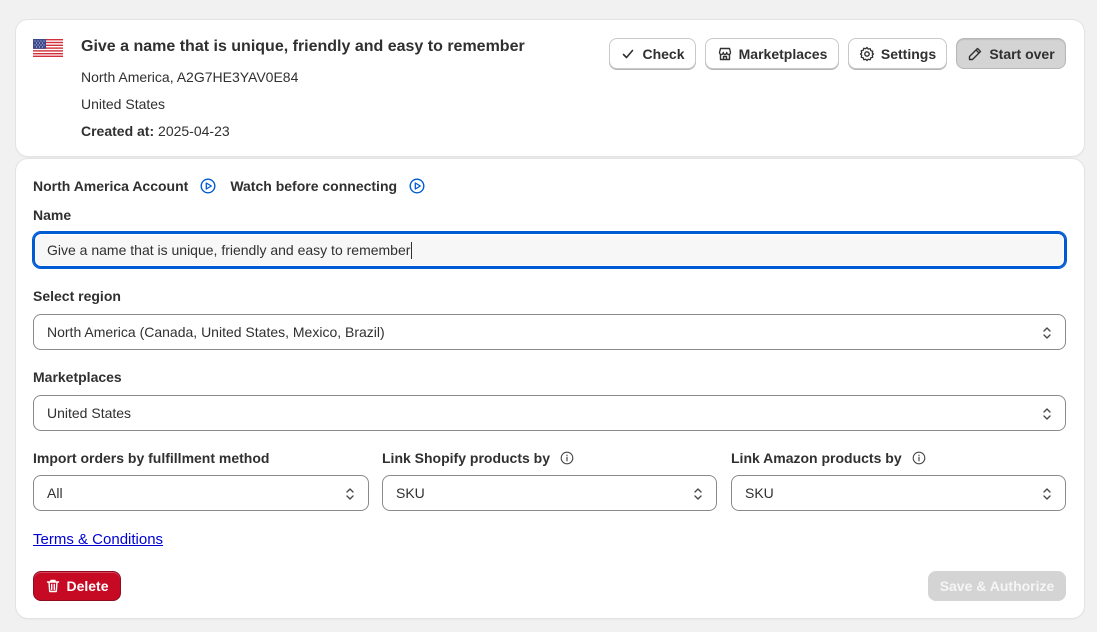 The height and width of the screenshot is (632, 1097). I want to click on marketplaces-select: United States, so click(549, 413).